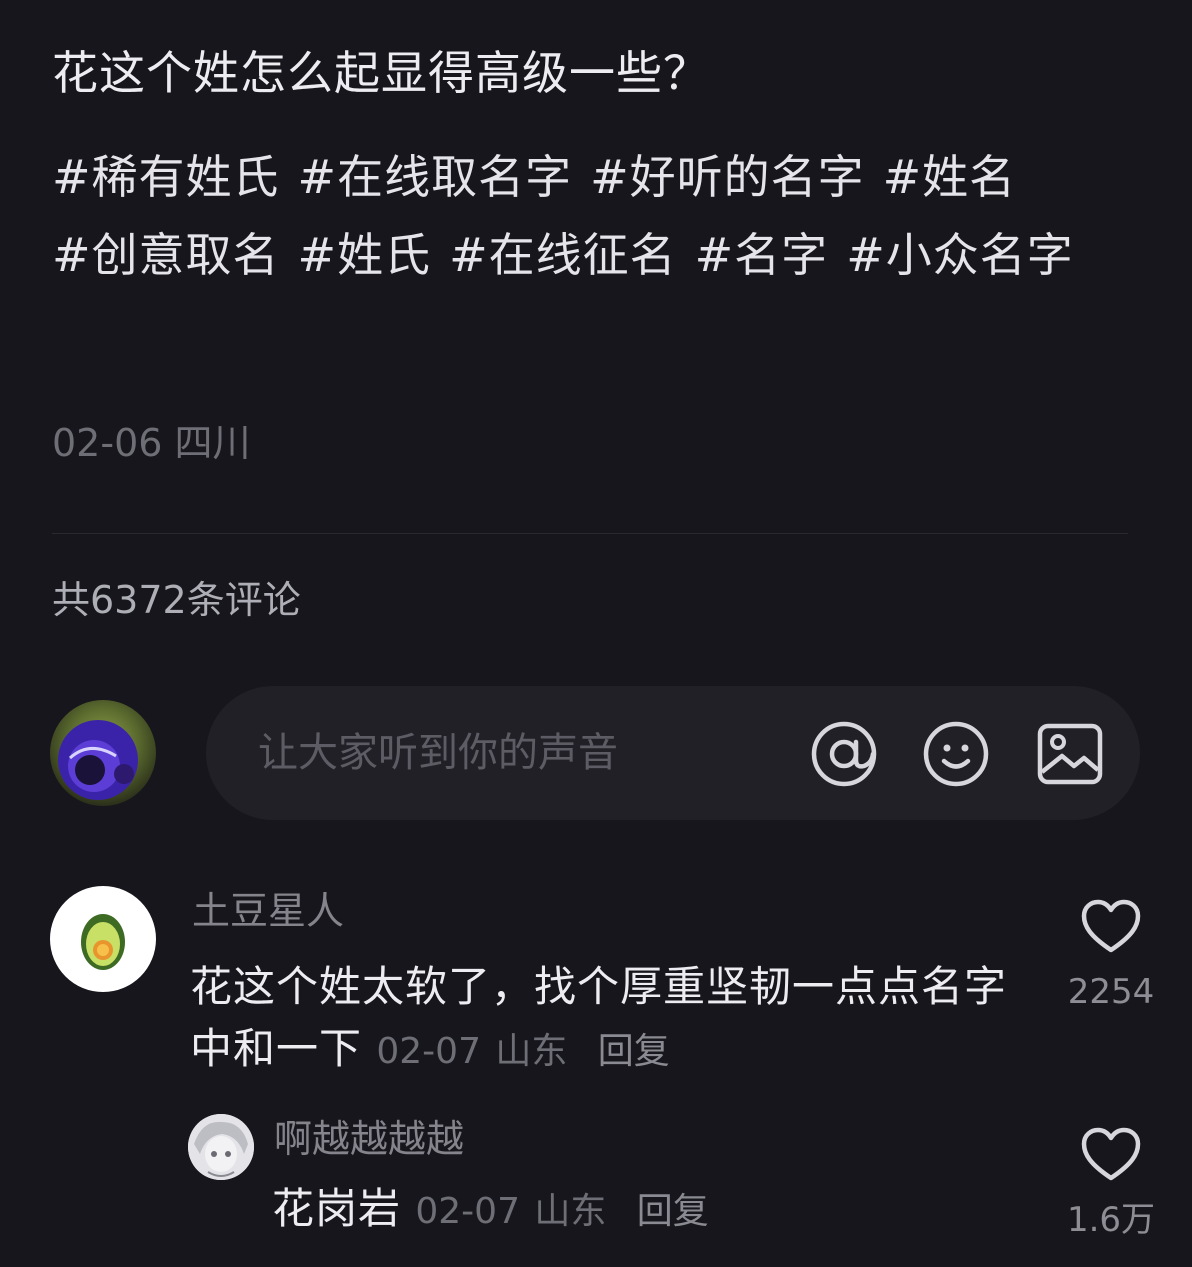 The height and width of the screenshot is (1267, 1192). What do you see at coordinates (176, 600) in the screenshot?
I see `comment-count: 共6372条评论` at bounding box center [176, 600].